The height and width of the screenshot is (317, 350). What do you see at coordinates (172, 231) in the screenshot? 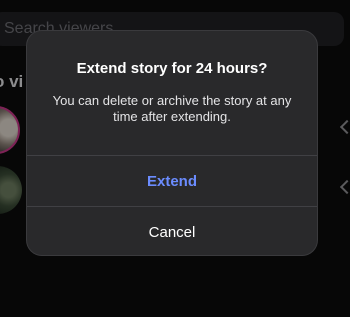
I see `cancel-button: Cancel` at bounding box center [172, 231].